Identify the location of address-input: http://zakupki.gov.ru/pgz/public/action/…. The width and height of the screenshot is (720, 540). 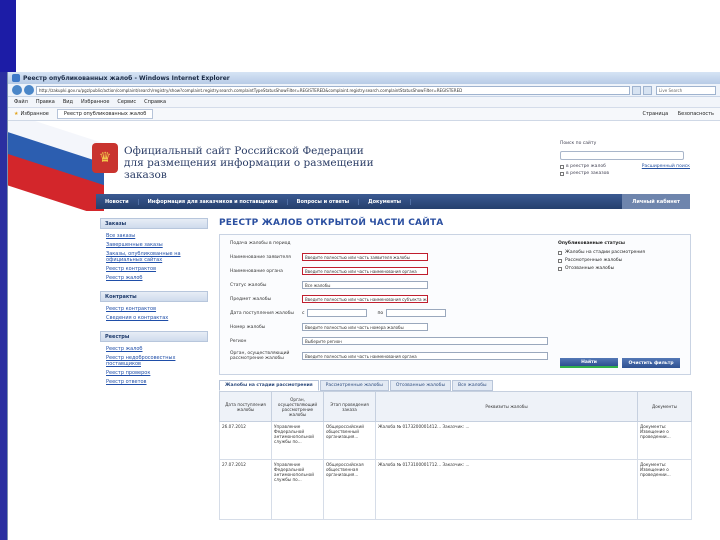
(333, 90).